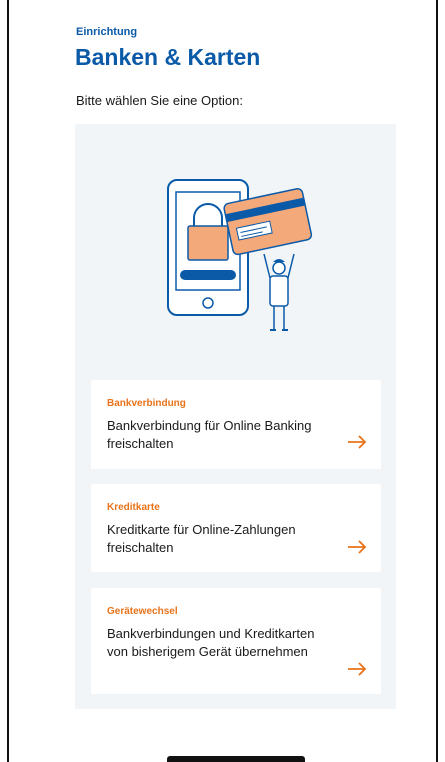 The image size is (445, 762). What do you see at coordinates (159, 100) in the screenshot?
I see `option-prompt: Bitte wählen Sie eine Option:` at bounding box center [159, 100].